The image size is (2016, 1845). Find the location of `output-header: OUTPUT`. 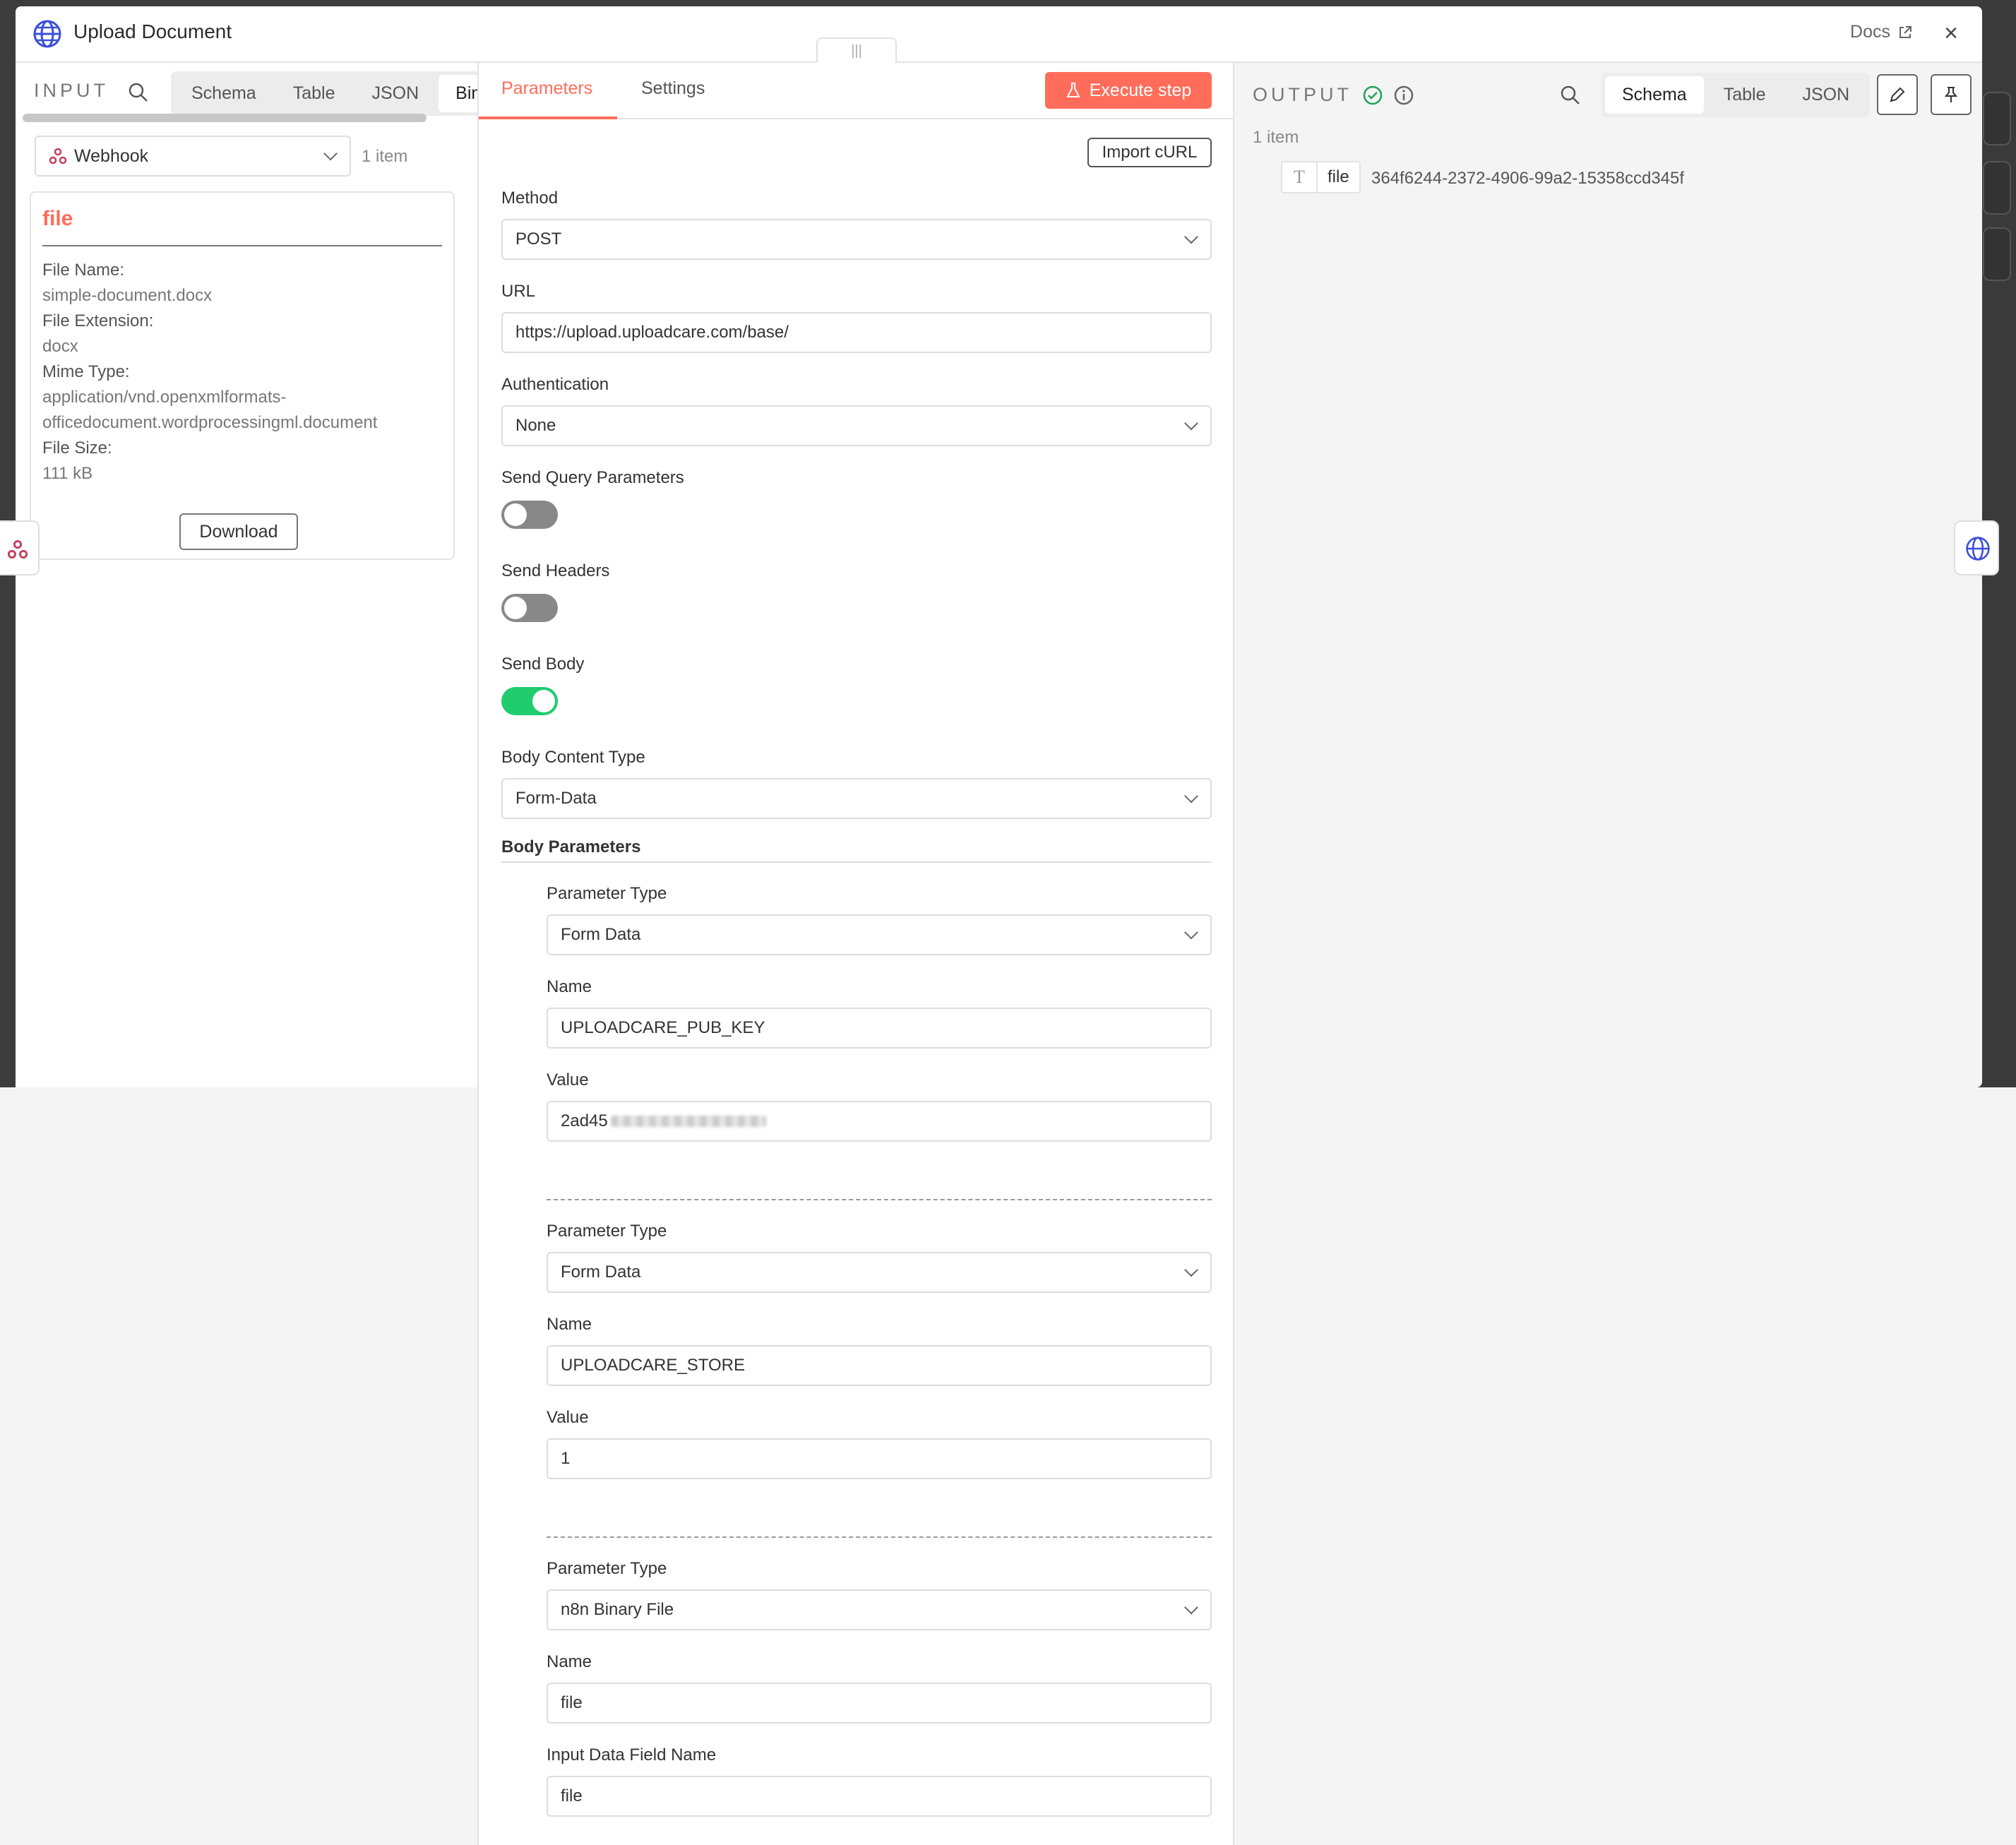

output-header: OUTPUT is located at coordinates (1333, 95).